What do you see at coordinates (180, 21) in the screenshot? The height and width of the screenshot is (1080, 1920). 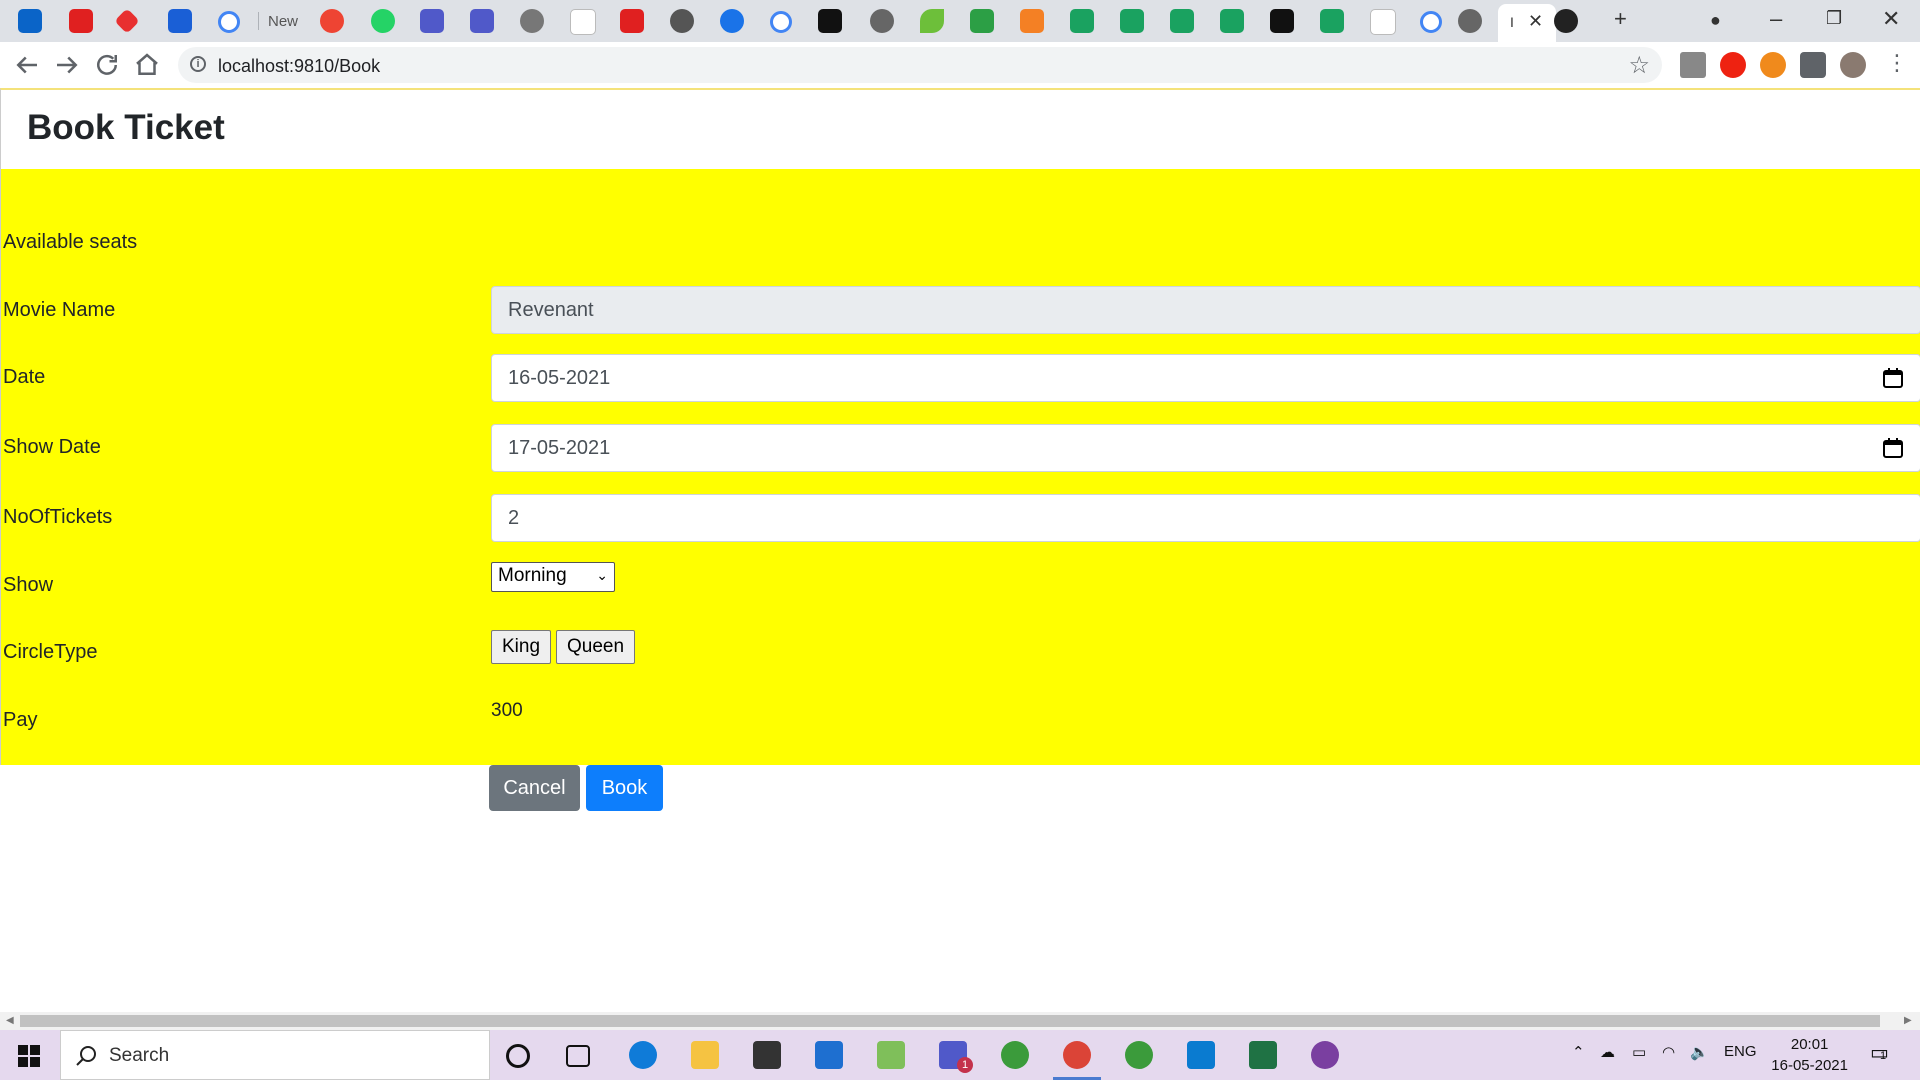 I see `jira-icon` at bounding box center [180, 21].